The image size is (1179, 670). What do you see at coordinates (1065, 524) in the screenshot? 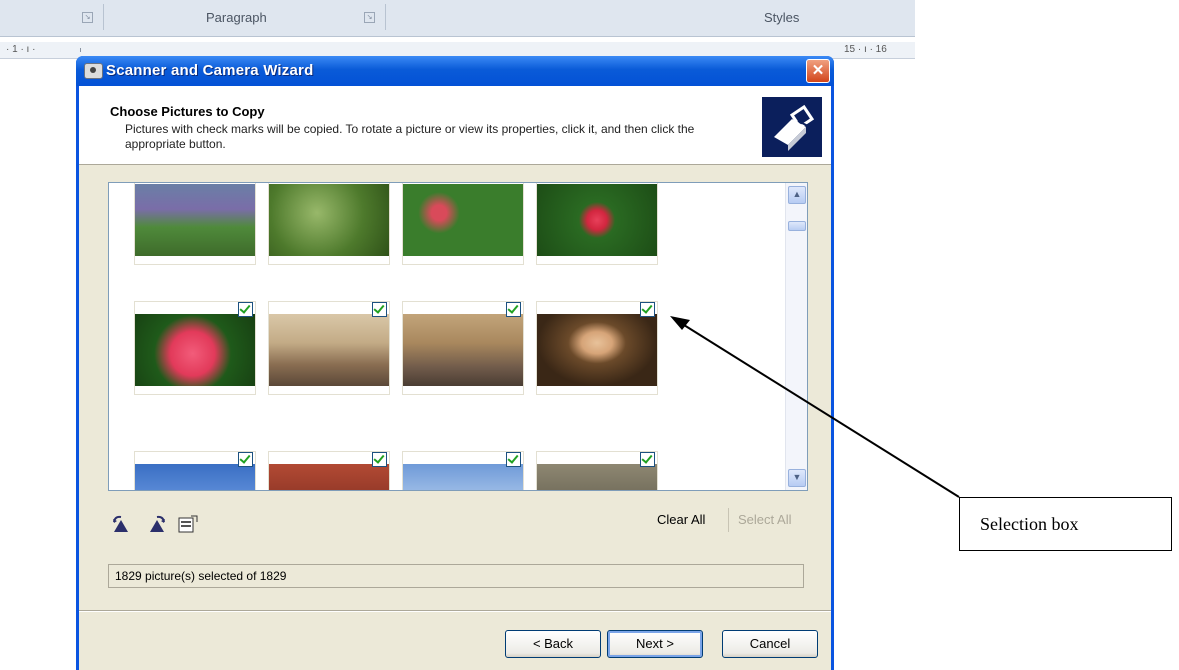
I see `selection-box-callout: Selection box` at bounding box center [1065, 524].